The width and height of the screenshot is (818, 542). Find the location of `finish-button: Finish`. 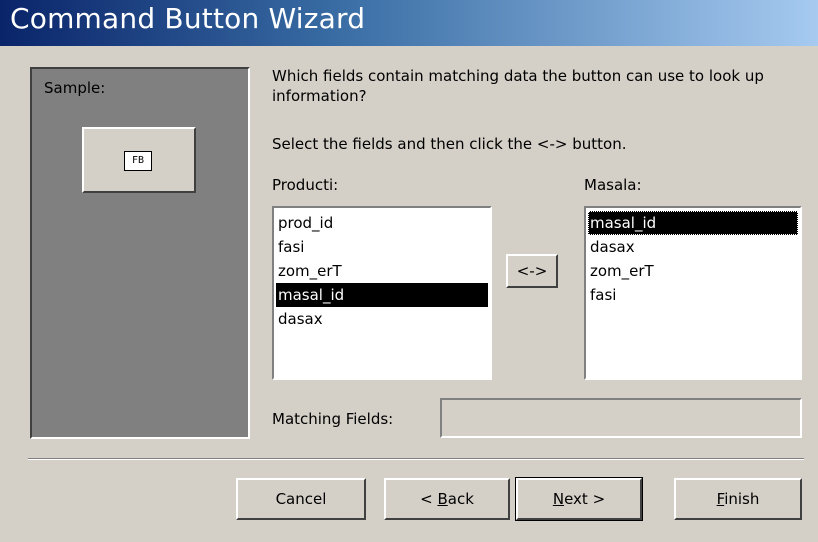

finish-button: Finish is located at coordinates (738, 499).